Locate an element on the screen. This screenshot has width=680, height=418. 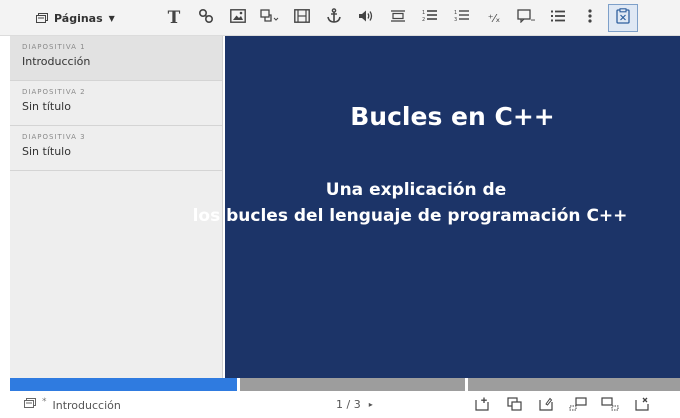
film-icon is located at coordinates (302, 18).